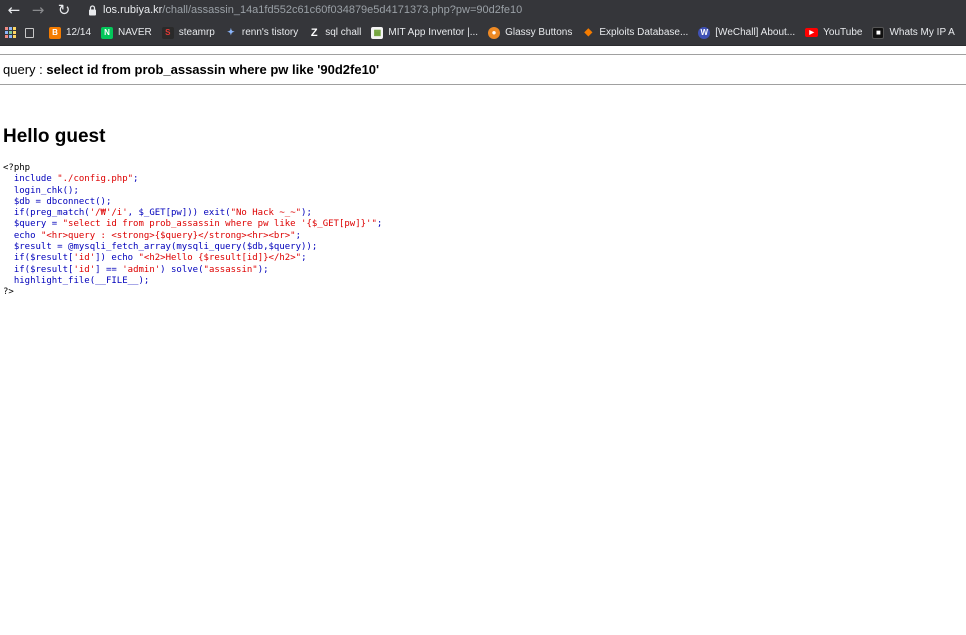 This screenshot has height=635, width=966. What do you see at coordinates (8, 292) in the screenshot?
I see `code-token: ?>` at bounding box center [8, 292].